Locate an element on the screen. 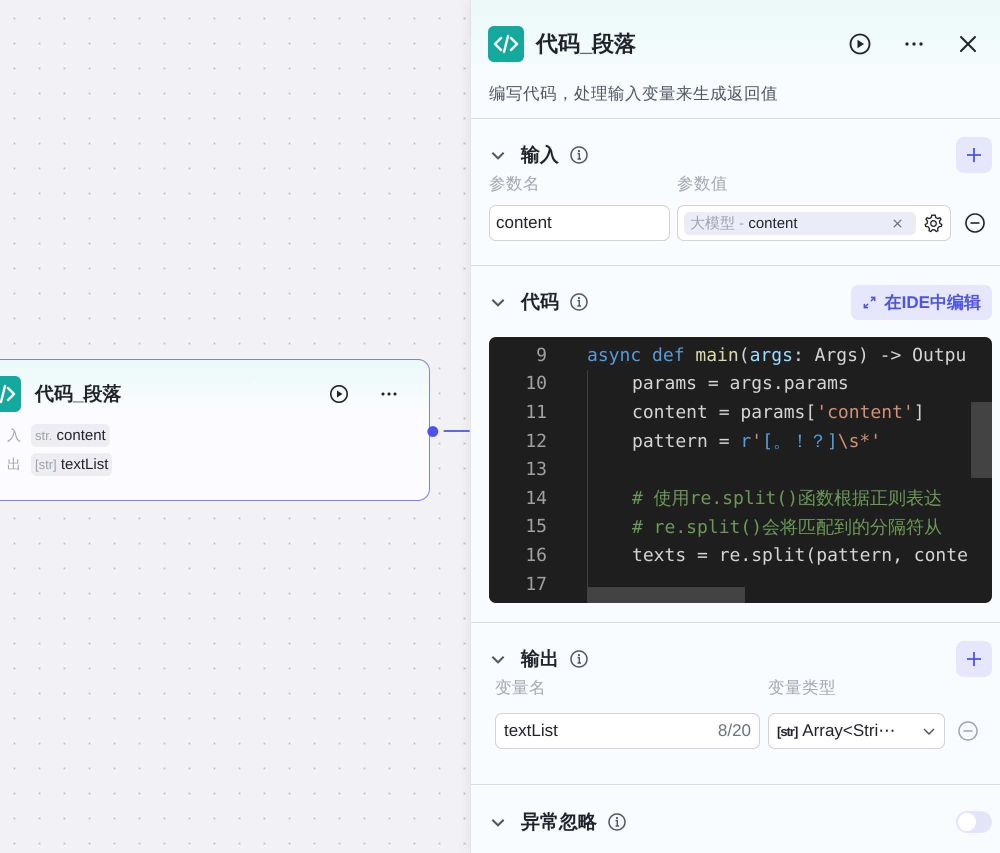 Image resolution: width=1000 pixels, height=853 pixels. code-line: # re.split()会将匹配到的分隔符从 is located at coordinates (787, 527).